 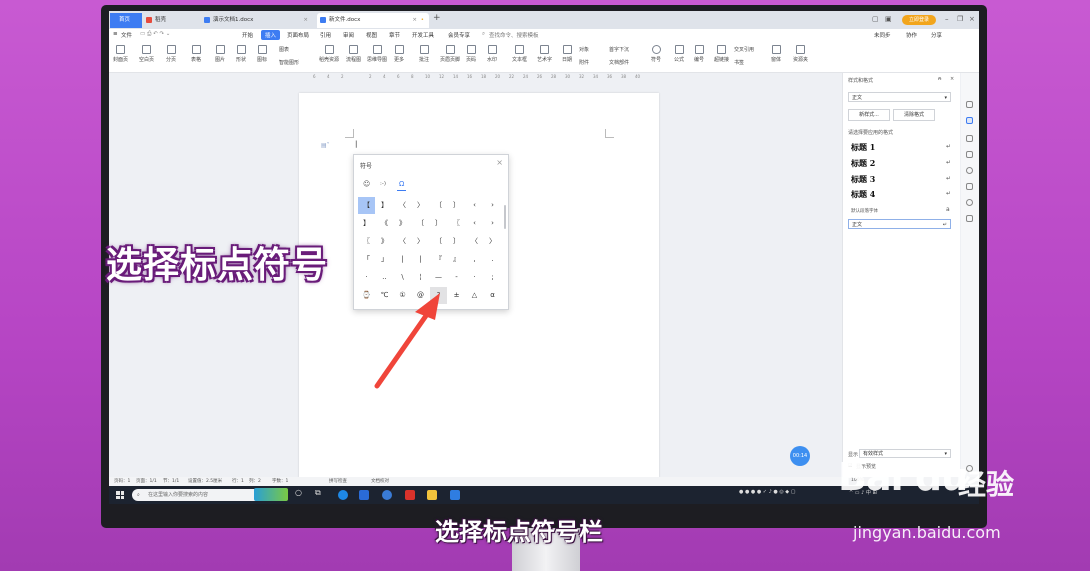 I want to click on baidu-watermark: Bai du 经验 jingyan.baidu.com, so click(x=926, y=498).